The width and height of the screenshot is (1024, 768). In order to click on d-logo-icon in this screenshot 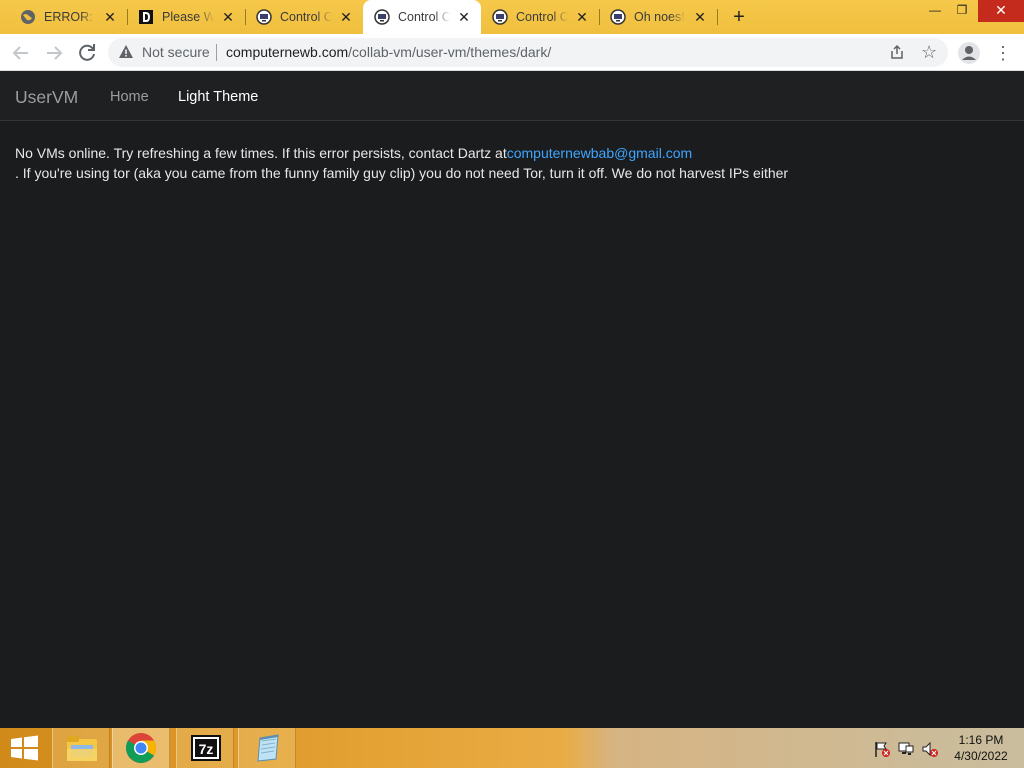, I will do `click(146, 17)`.